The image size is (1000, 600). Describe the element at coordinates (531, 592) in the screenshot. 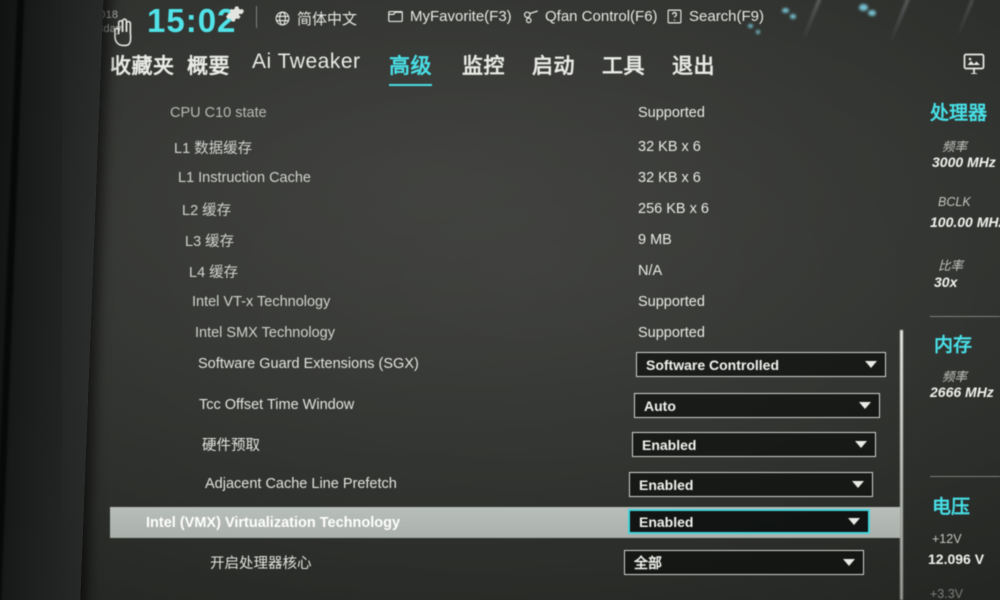

I see `help-strip-cutoff` at that location.